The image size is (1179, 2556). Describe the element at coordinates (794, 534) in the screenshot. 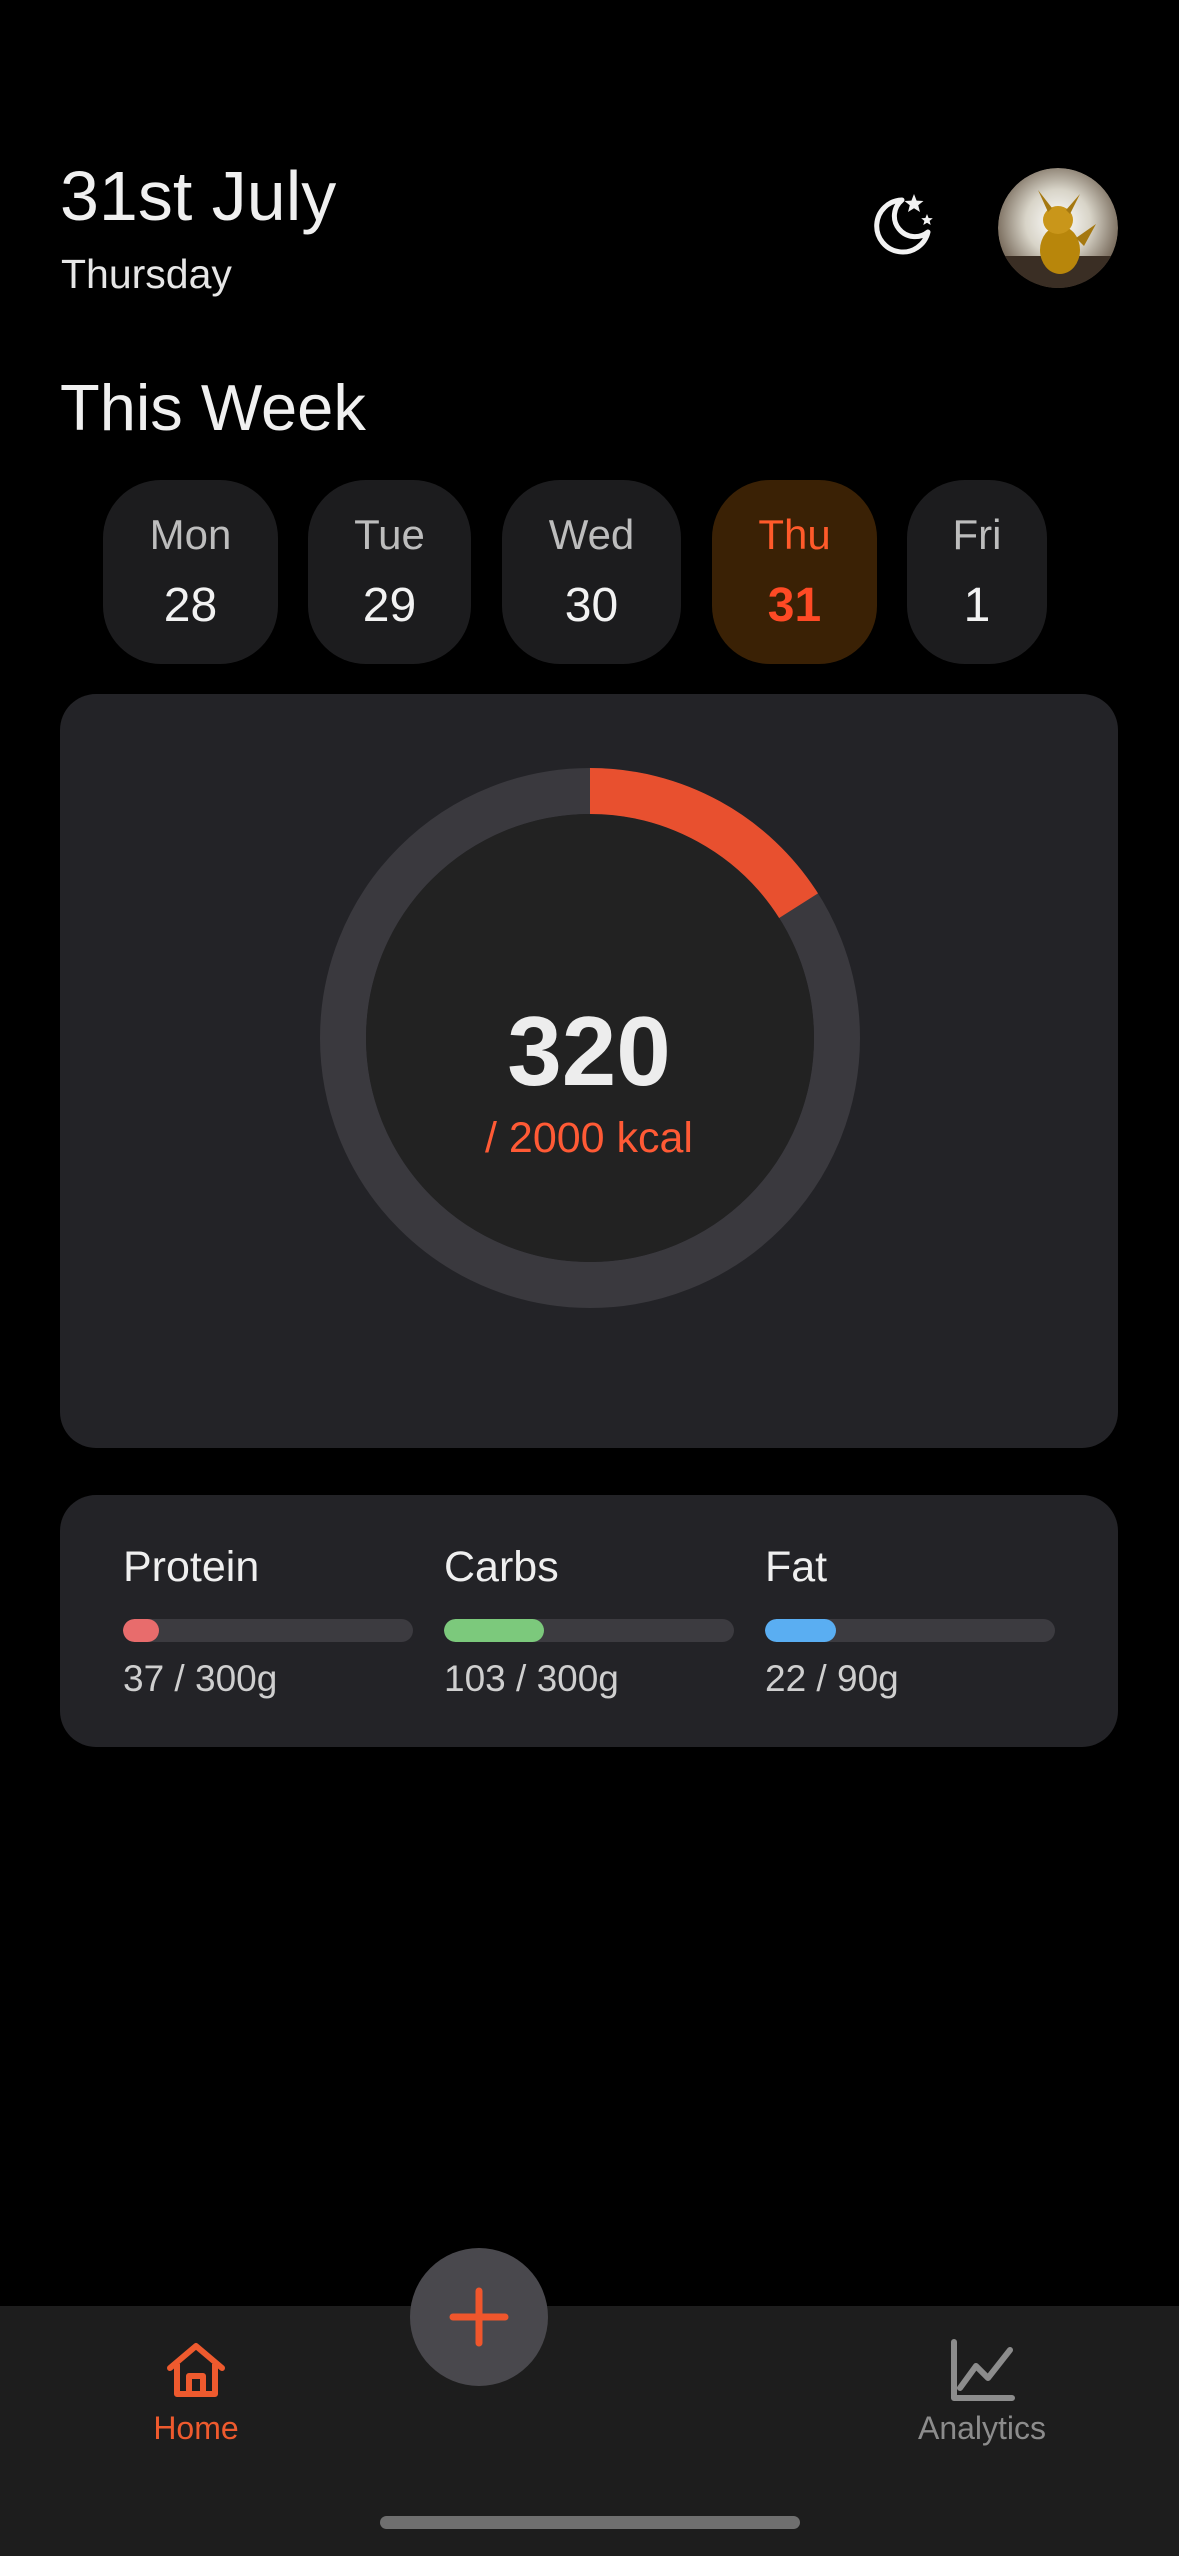

I see `day-name: Thu` at that location.